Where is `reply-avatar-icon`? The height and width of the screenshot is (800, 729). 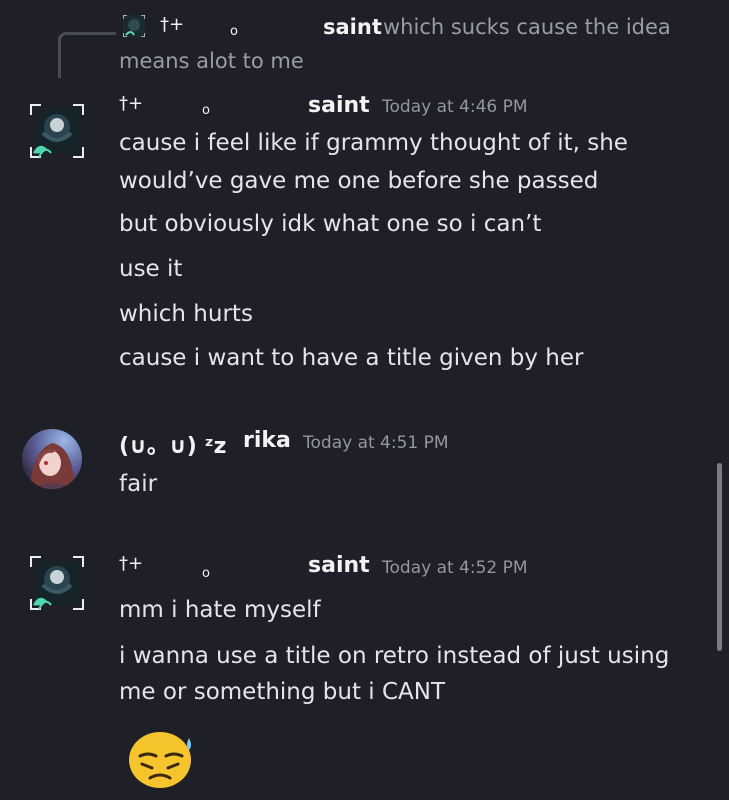
reply-avatar-icon is located at coordinates (134, 26).